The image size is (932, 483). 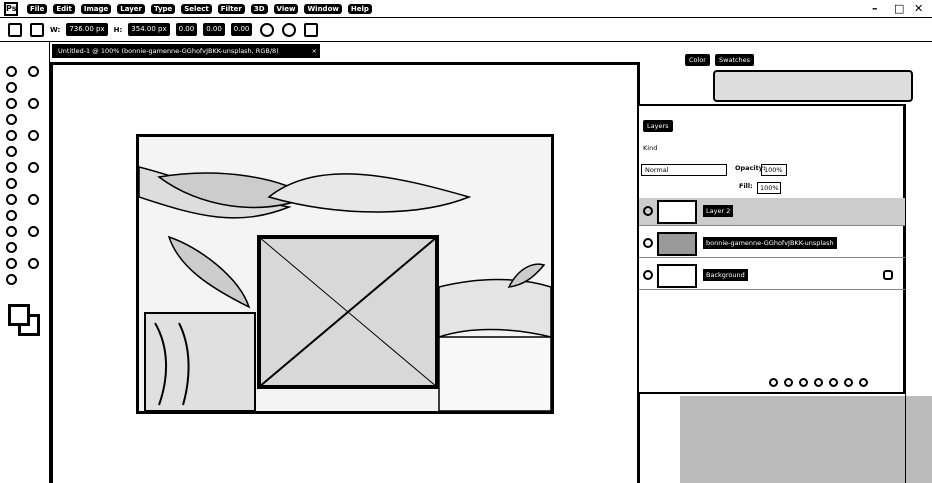 I want to click on close-window-button: ✕, so click(x=918, y=8).